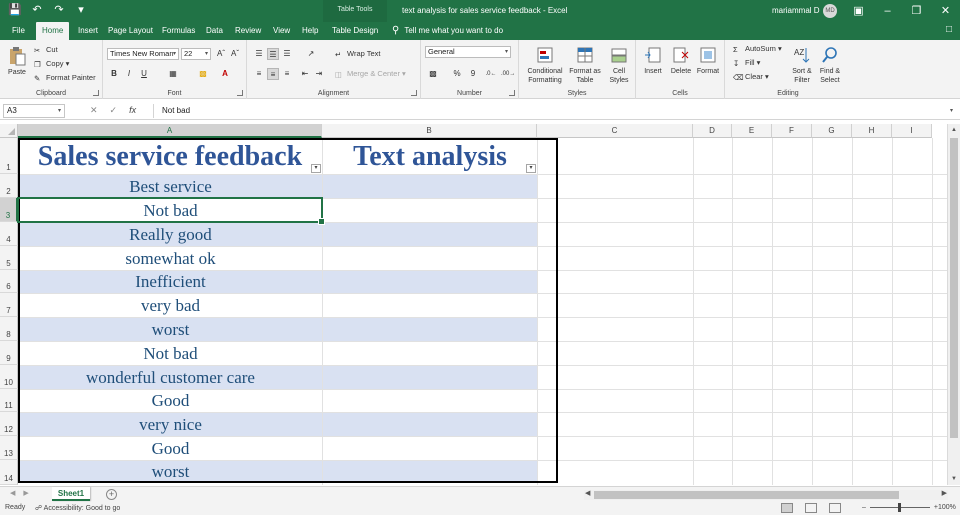 The width and height of the screenshot is (960, 515). I want to click on tab-data: Data, so click(214, 31).